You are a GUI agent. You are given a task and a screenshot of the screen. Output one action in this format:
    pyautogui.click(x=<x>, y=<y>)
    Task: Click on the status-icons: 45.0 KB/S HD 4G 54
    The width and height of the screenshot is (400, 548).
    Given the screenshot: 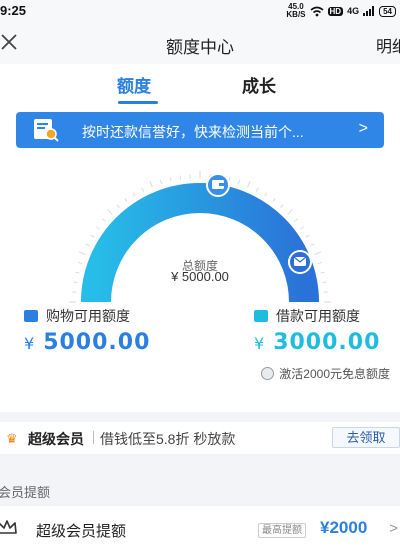 What is the action you would take?
    pyautogui.click(x=341, y=11)
    